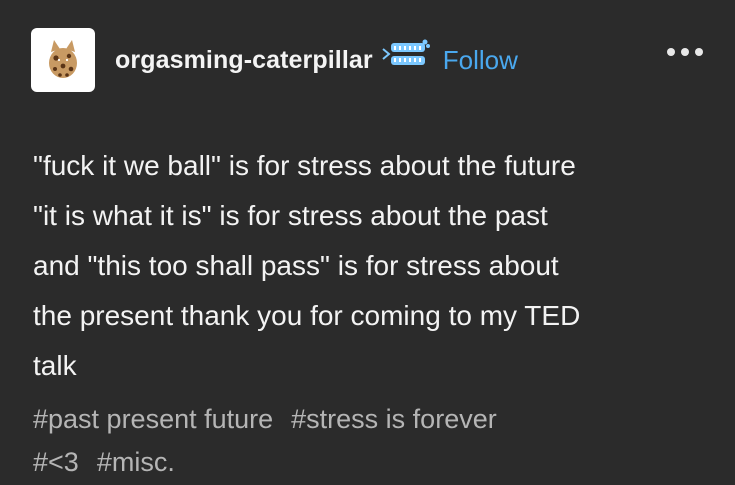 This screenshot has width=735, height=485. I want to click on cookie-cat-avatar-icon, so click(63, 59).